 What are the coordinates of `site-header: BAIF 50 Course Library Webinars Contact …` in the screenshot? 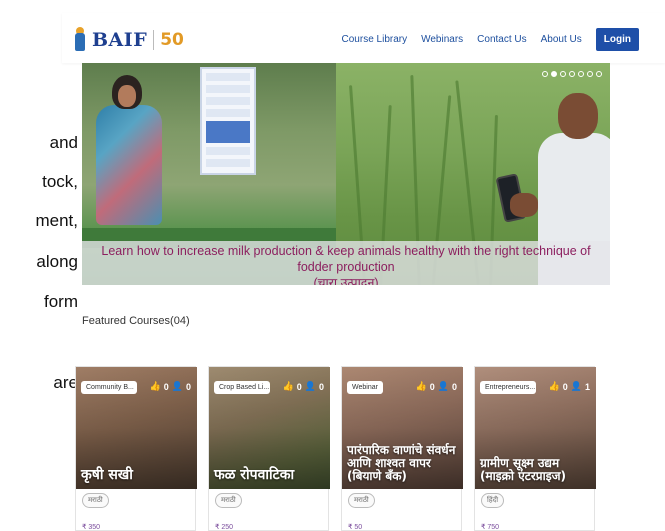 It's located at (363, 38).